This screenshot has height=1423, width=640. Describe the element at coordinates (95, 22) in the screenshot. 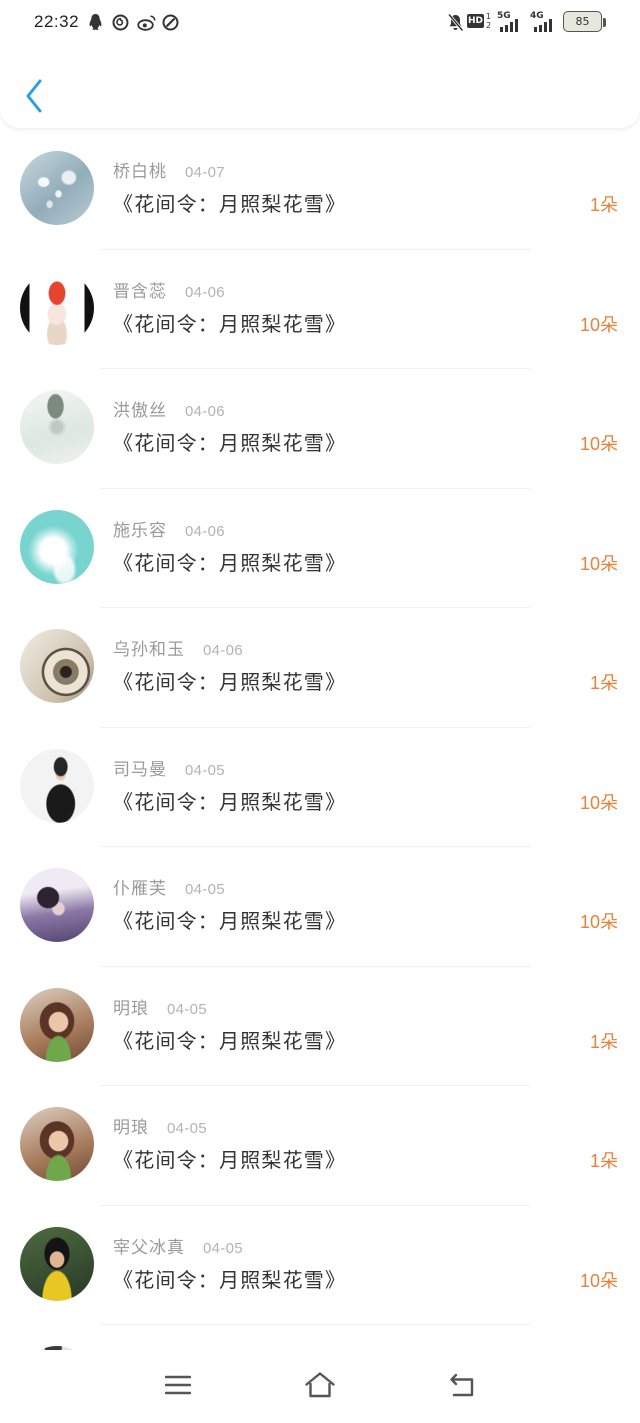

I see `qq-icon` at that location.